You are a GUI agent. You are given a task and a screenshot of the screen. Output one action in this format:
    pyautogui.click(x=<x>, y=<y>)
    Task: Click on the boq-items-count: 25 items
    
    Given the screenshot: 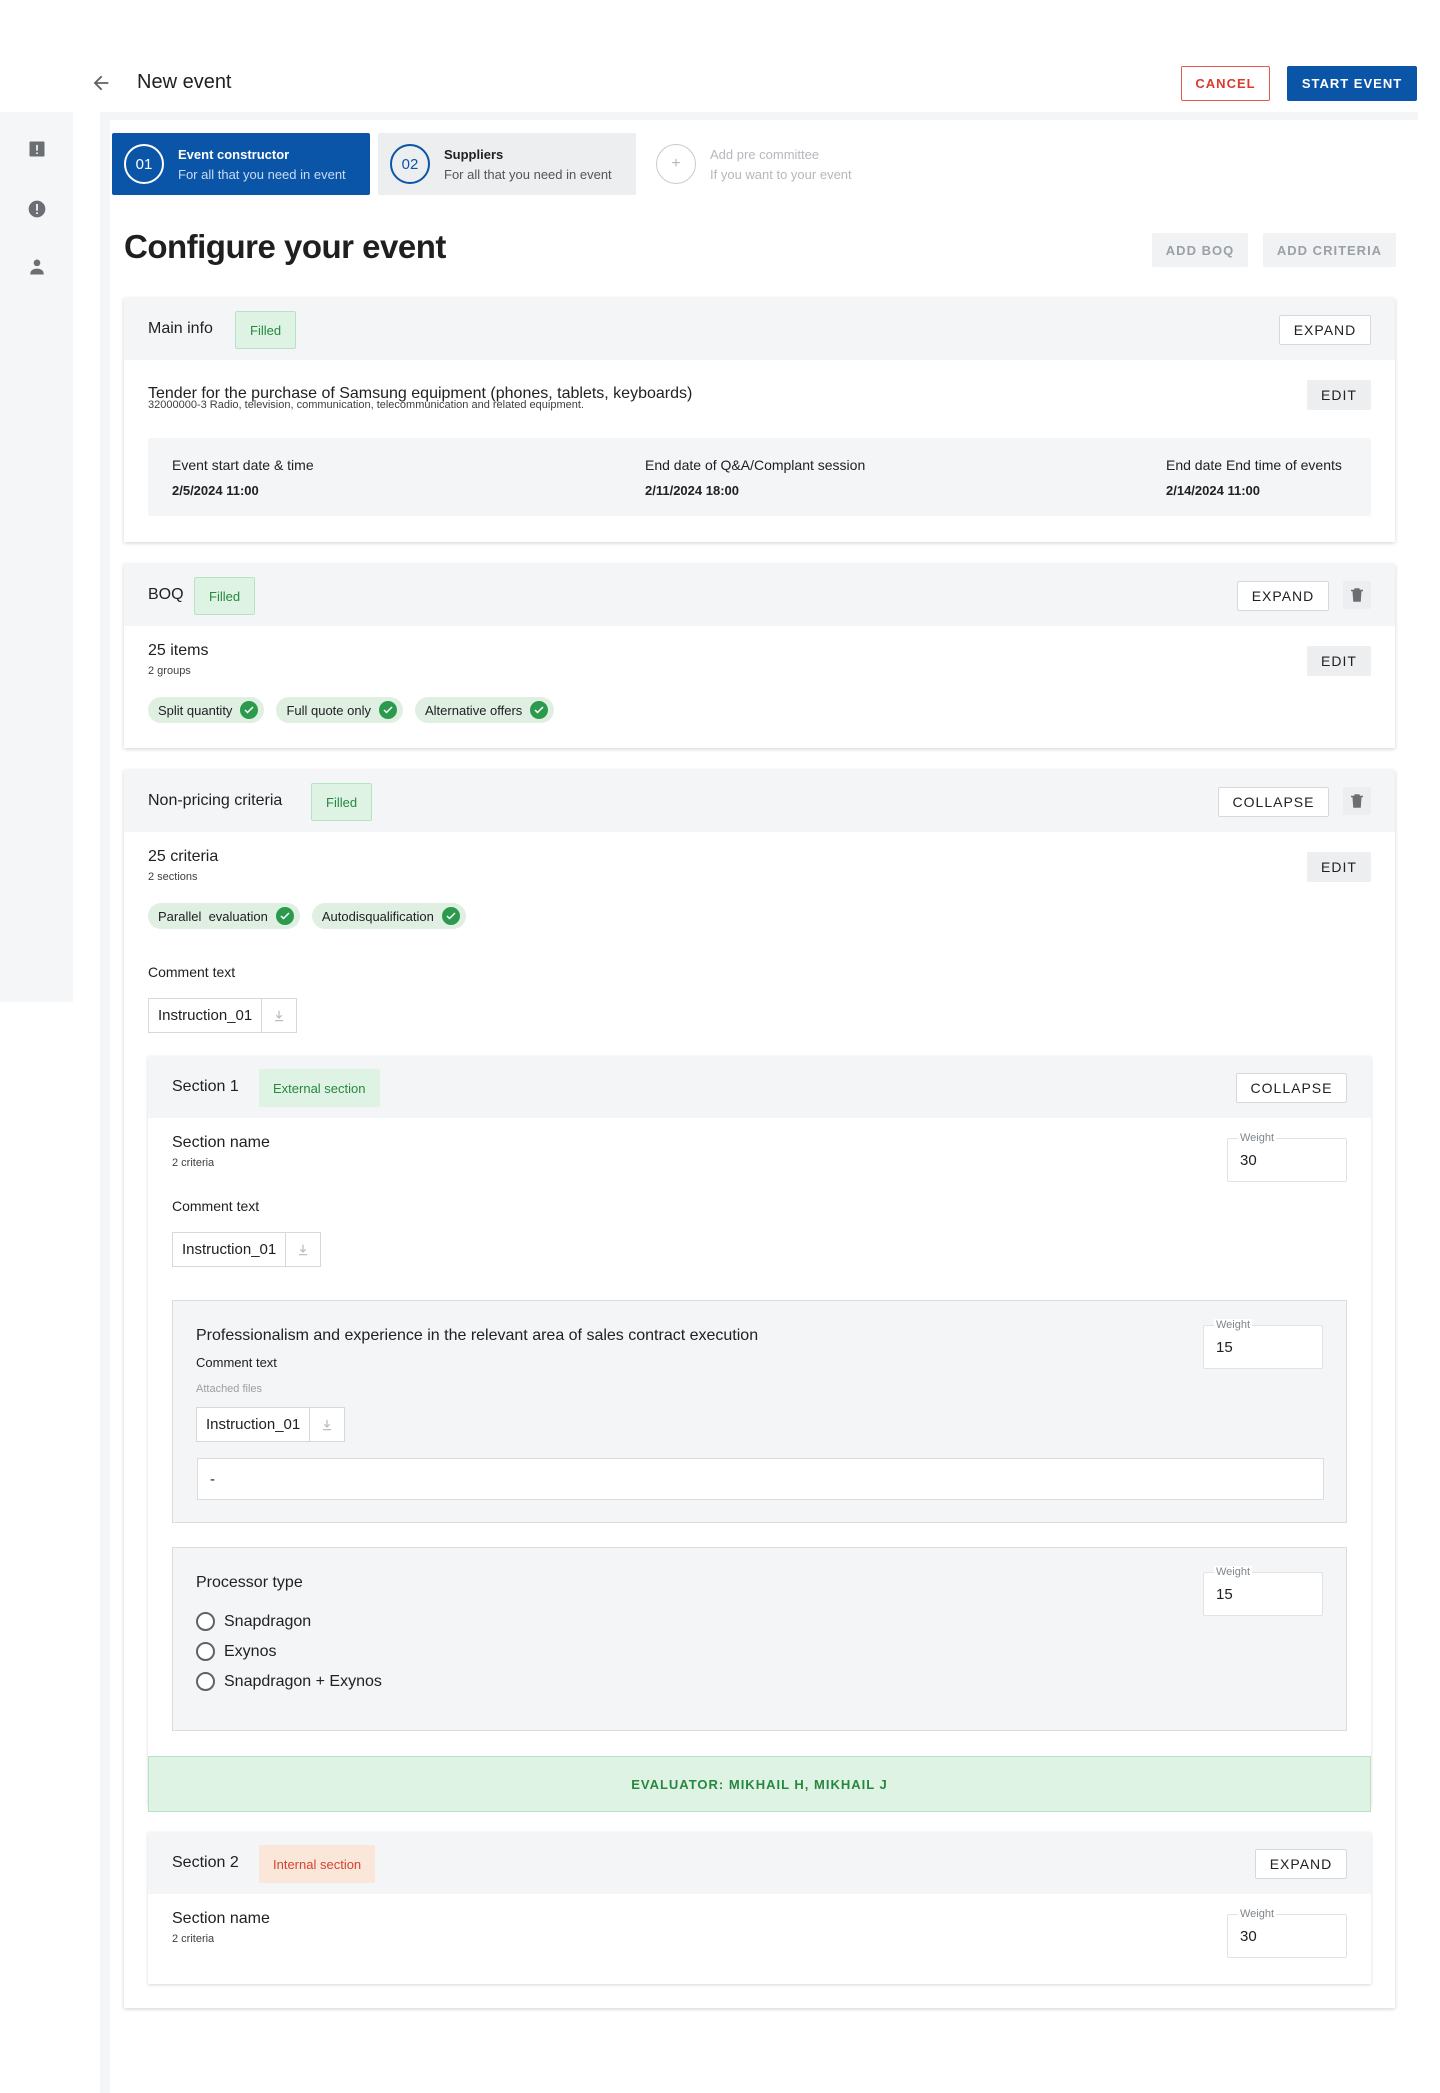 What is the action you would take?
    pyautogui.click(x=178, y=650)
    